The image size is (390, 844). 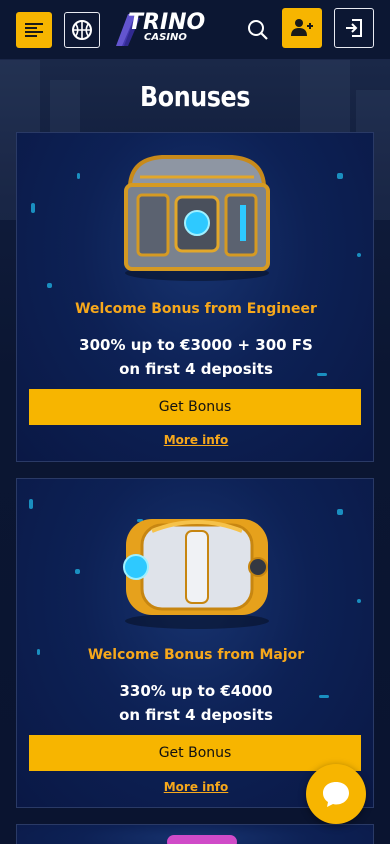 I want to click on login-button, so click(x=354, y=28).